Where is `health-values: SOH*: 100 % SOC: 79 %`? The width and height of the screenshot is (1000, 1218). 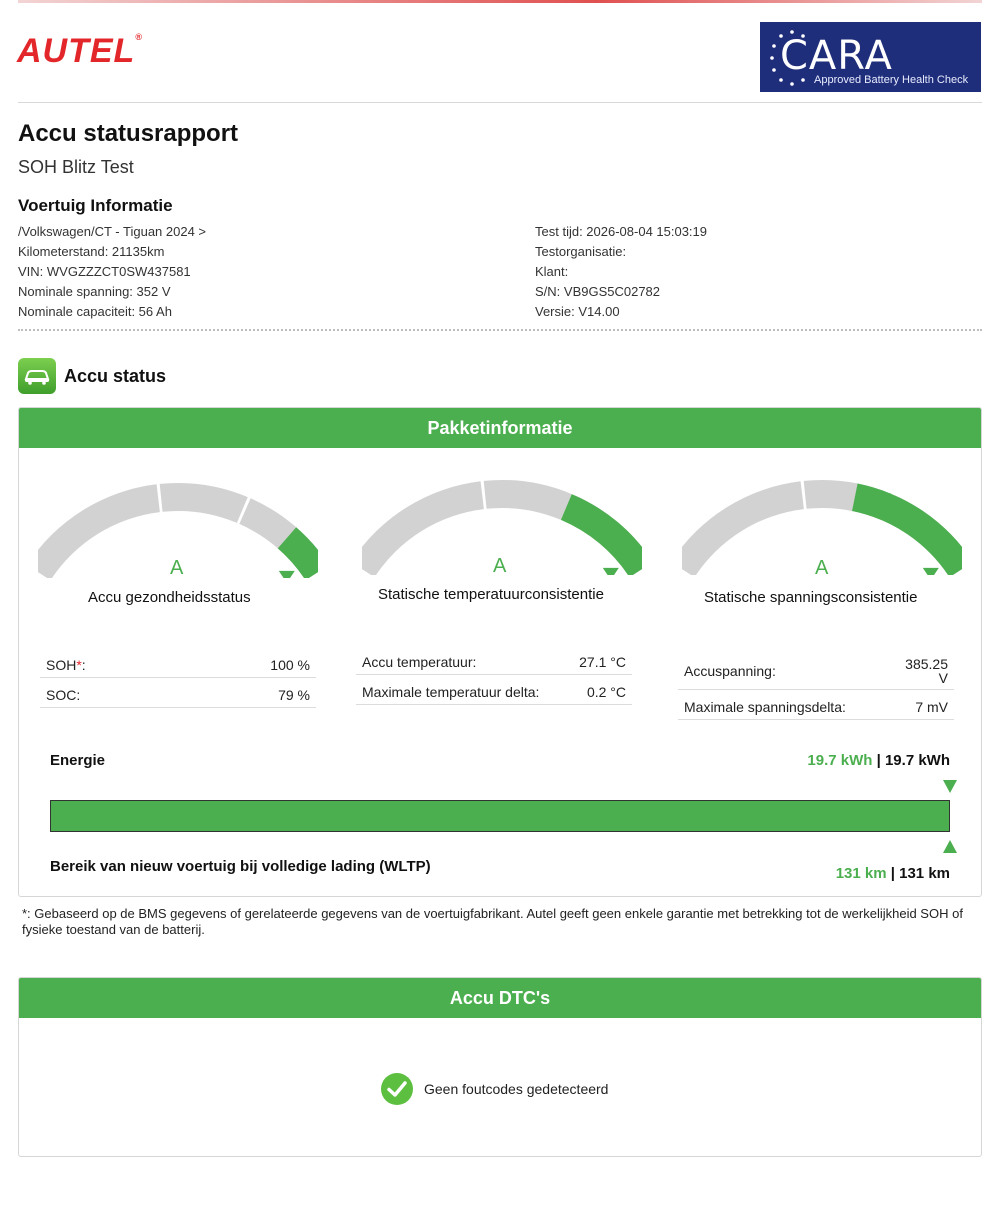
health-values: SOH*: 100 % SOC: 79 % is located at coordinates (178, 678).